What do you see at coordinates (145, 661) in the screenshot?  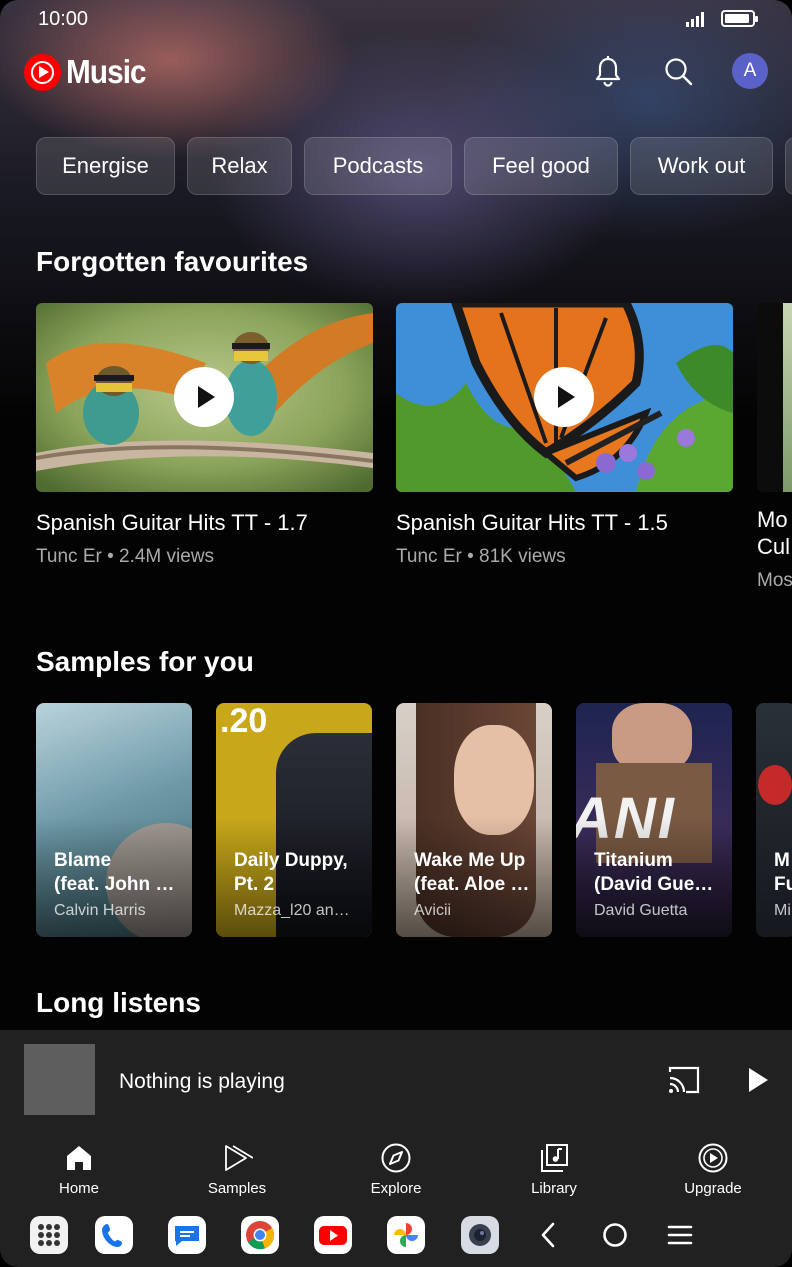 I see `section-title-samples: Samples for you` at bounding box center [145, 661].